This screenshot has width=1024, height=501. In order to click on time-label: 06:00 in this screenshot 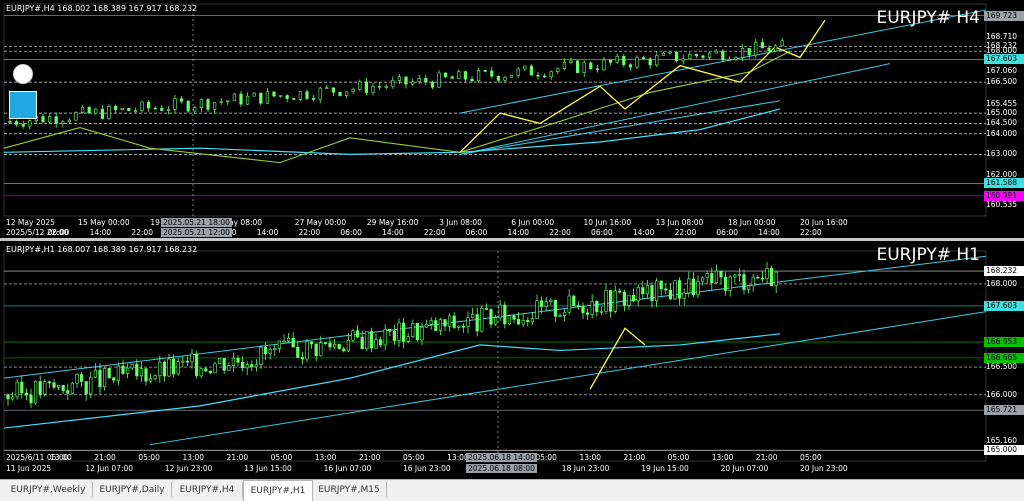, I will do `click(727, 232)`.